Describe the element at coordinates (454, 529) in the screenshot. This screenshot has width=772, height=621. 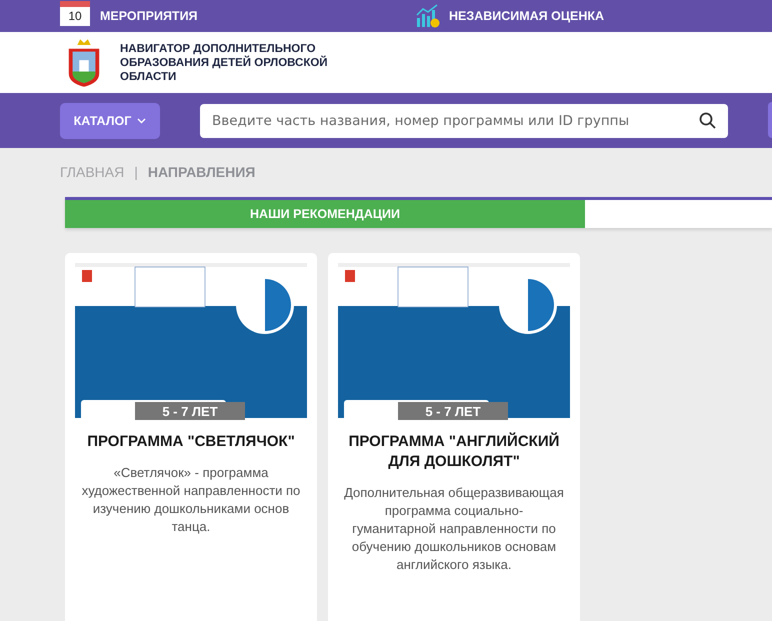
I see `card-description: Дополнительная общеразвивающая программа социально-гуманитарной направленности по обучению дошкольников основам английского языка.` at that location.